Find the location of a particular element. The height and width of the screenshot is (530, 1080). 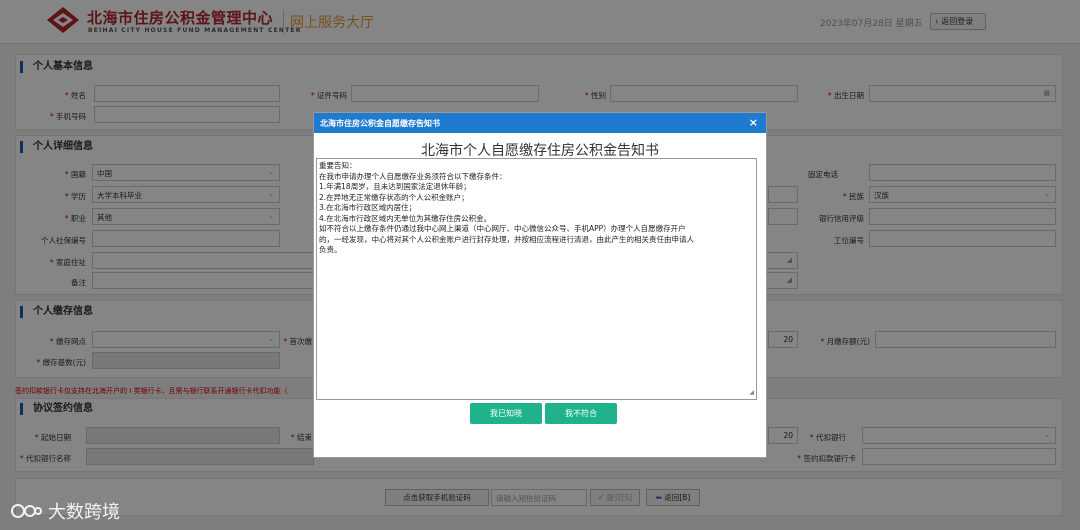

watermark-text: 大数跨境 is located at coordinates (84, 512).